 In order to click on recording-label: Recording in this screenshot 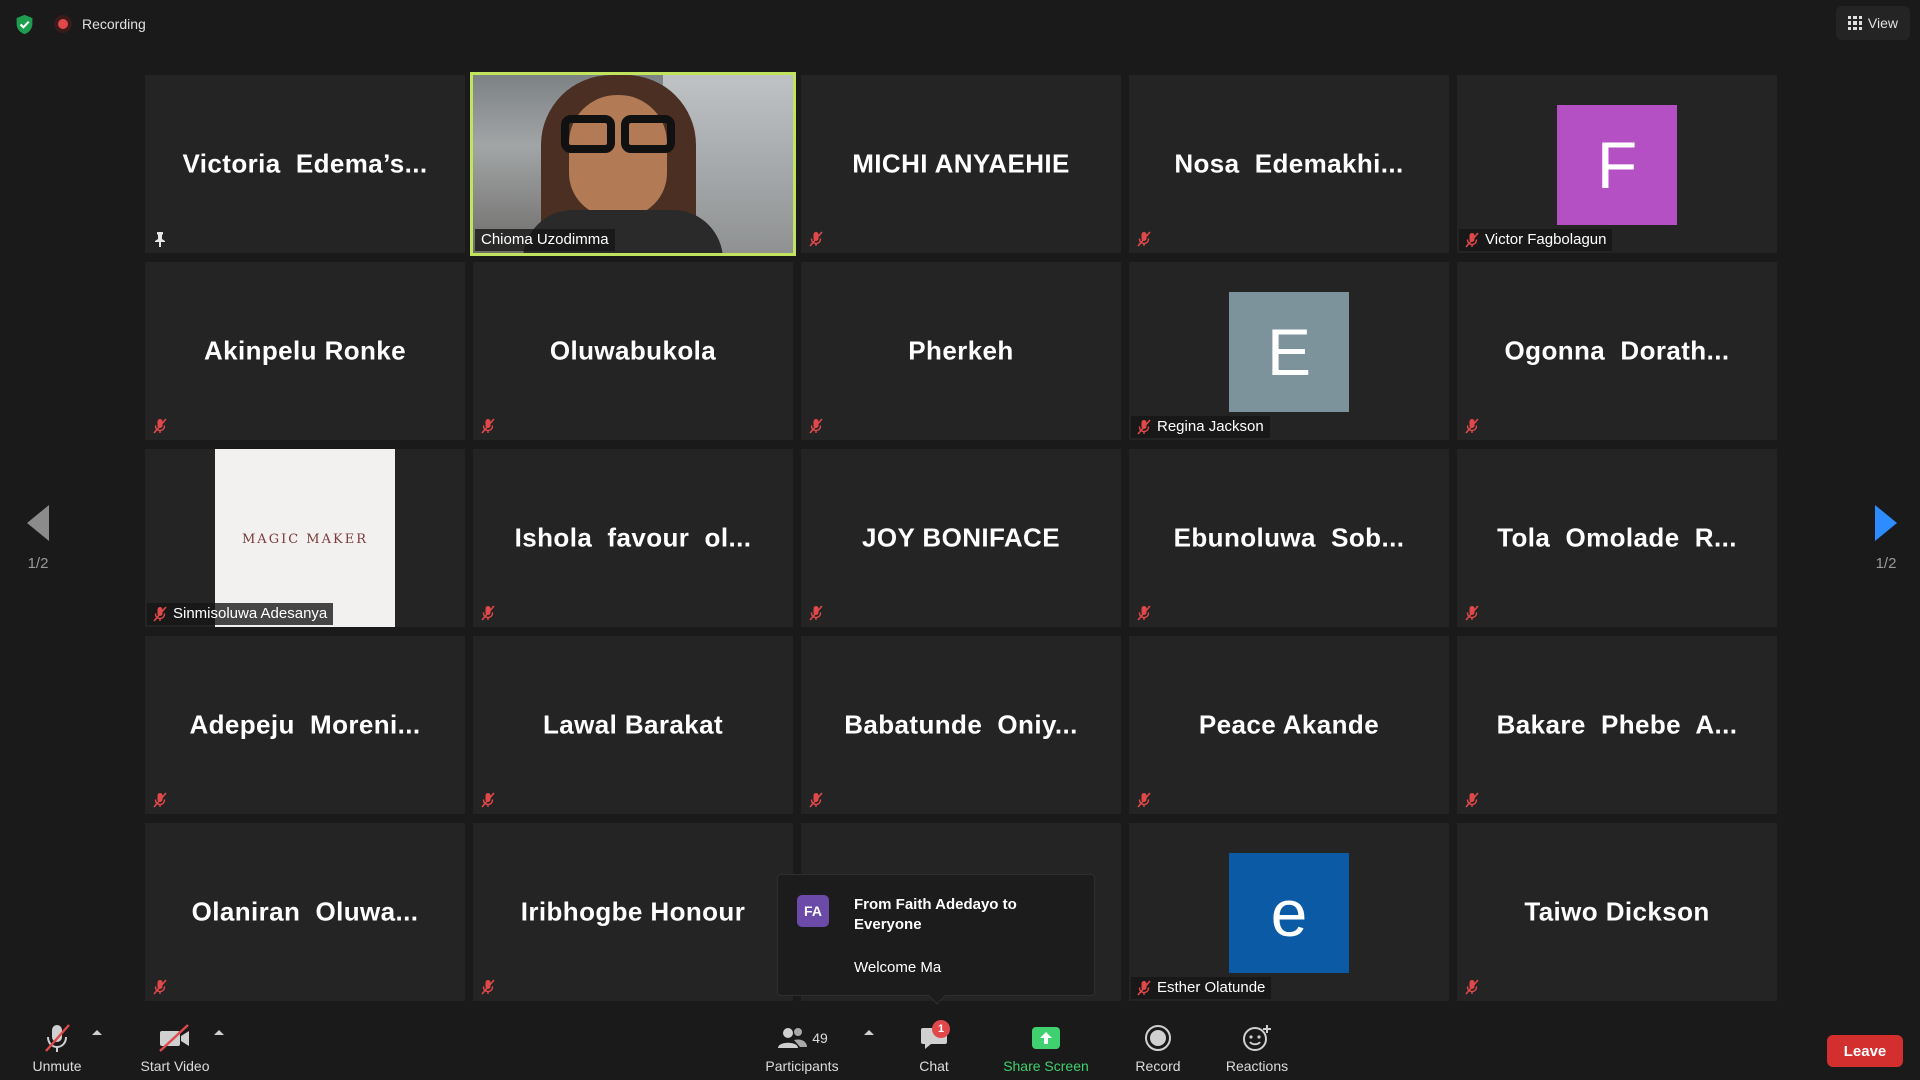, I will do `click(114, 24)`.